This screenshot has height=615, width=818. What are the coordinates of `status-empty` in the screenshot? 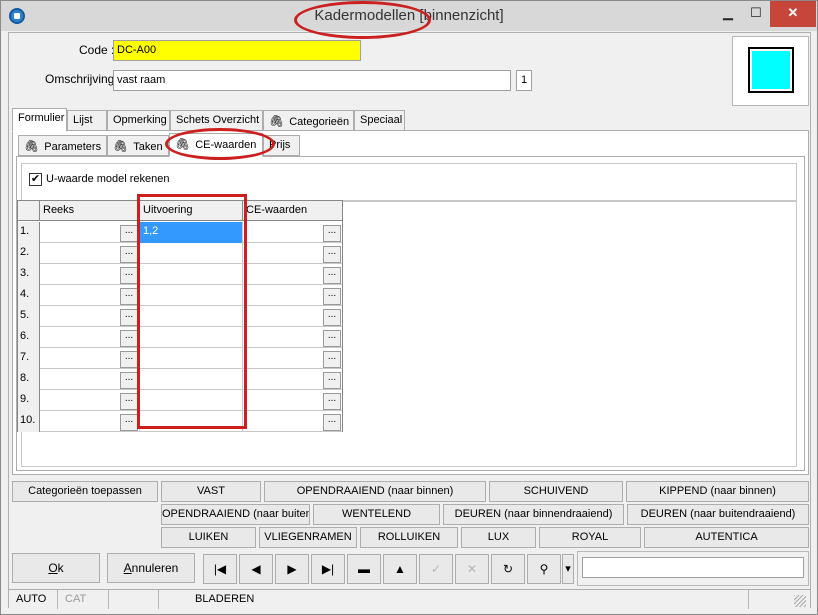 It's located at (134, 599).